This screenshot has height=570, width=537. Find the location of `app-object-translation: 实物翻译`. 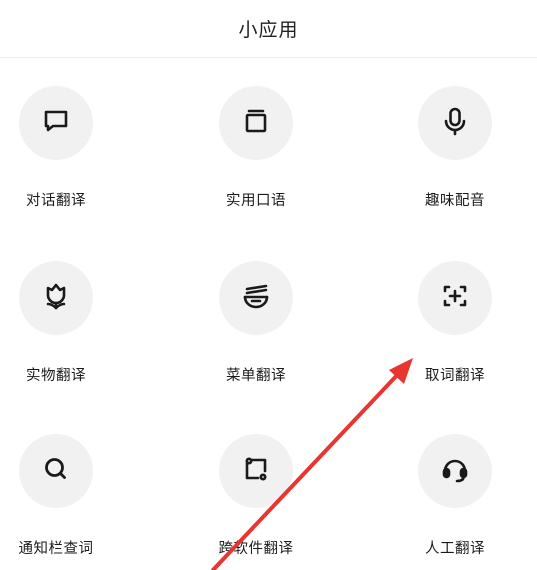

app-object-translation: 实物翻译 is located at coordinates (63, 341).